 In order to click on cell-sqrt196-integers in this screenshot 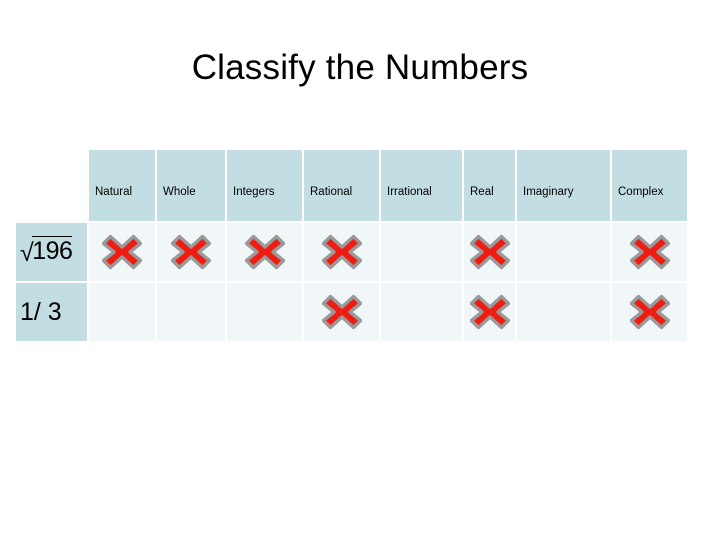, I will do `click(264, 252)`.